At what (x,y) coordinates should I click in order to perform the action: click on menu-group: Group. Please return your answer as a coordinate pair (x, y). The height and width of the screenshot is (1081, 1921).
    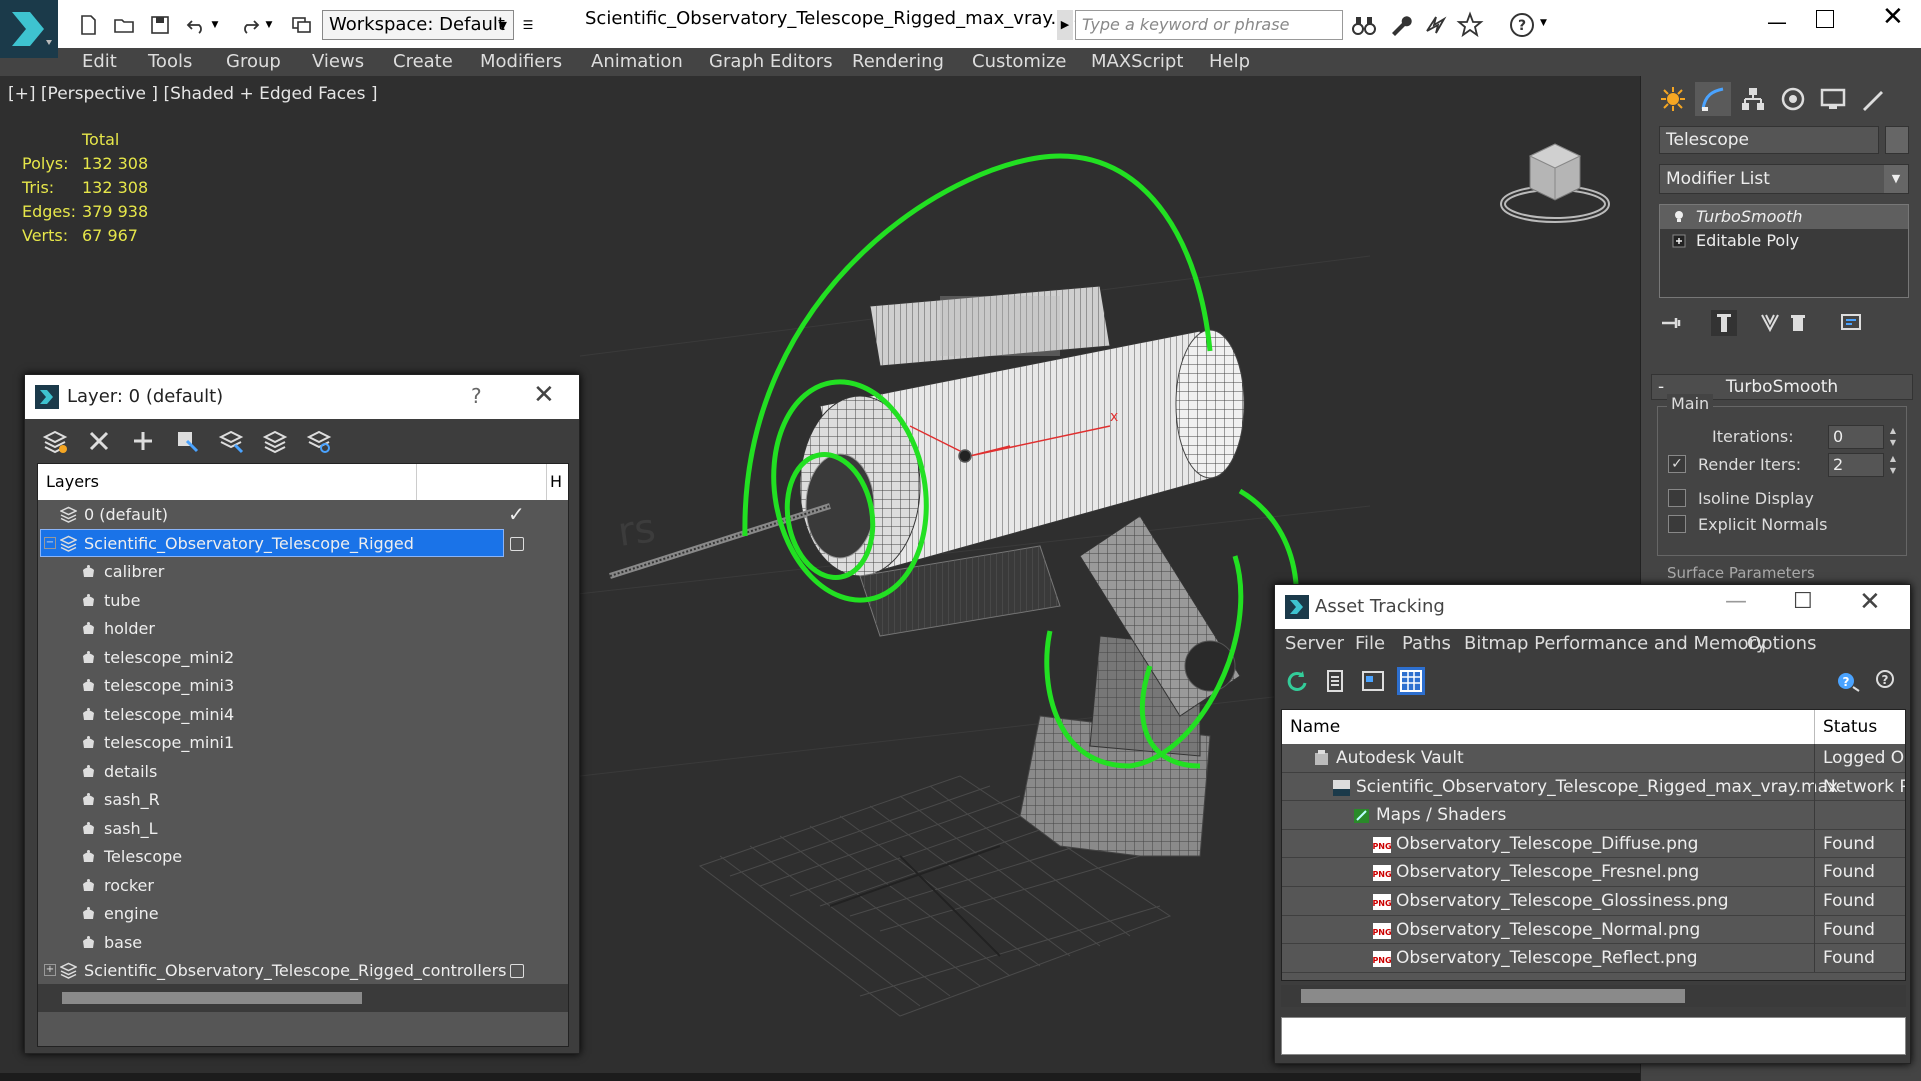
    Looking at the image, I should click on (253, 61).